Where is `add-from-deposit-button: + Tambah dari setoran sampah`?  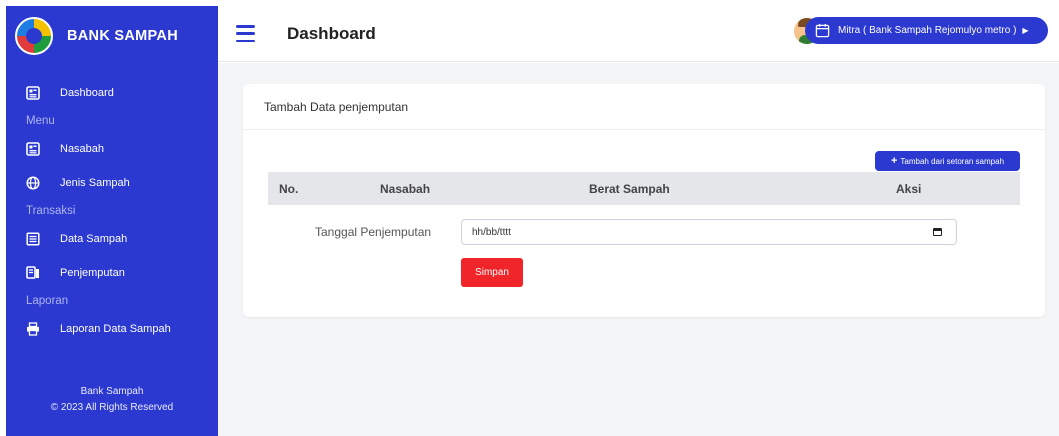
add-from-deposit-button: + Tambah dari setoran sampah is located at coordinates (947, 161).